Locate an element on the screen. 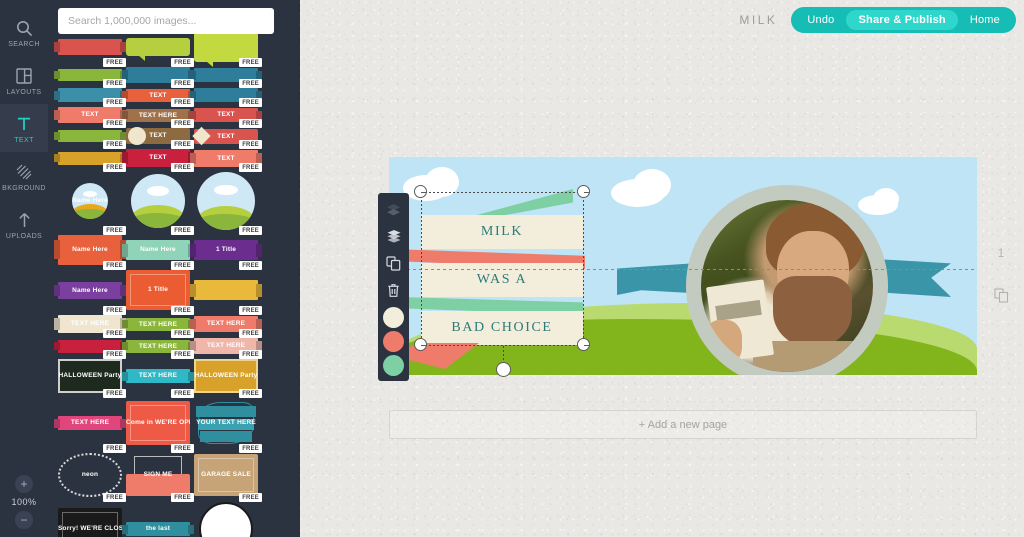 The image size is (1024, 537). photo-beard is located at coordinates (813, 311).